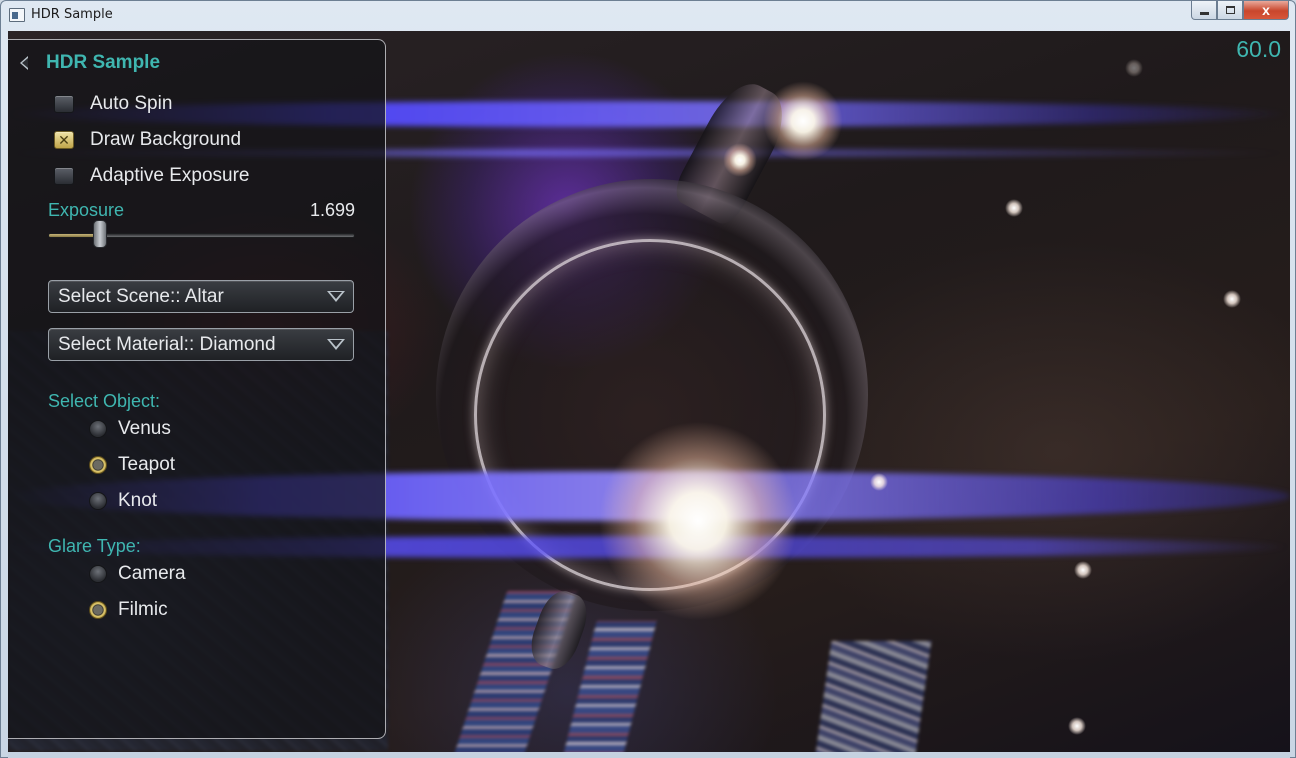 The height and width of the screenshot is (758, 1296). I want to click on panel-title: HDR Sample, so click(103, 62).